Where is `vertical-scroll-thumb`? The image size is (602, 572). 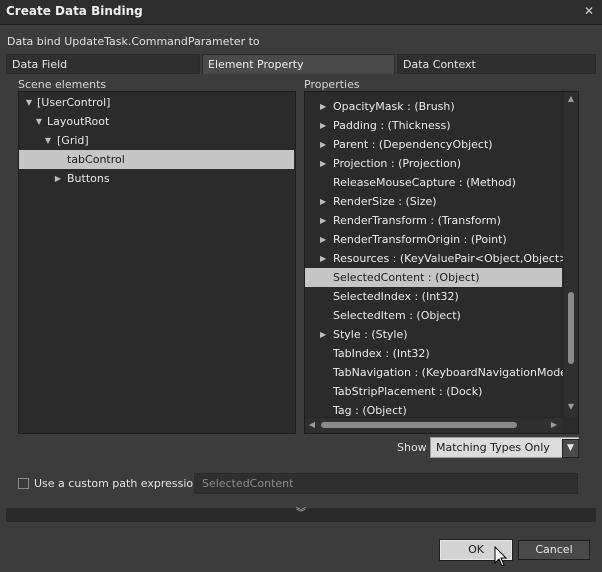
vertical-scroll-thumb is located at coordinates (571, 328).